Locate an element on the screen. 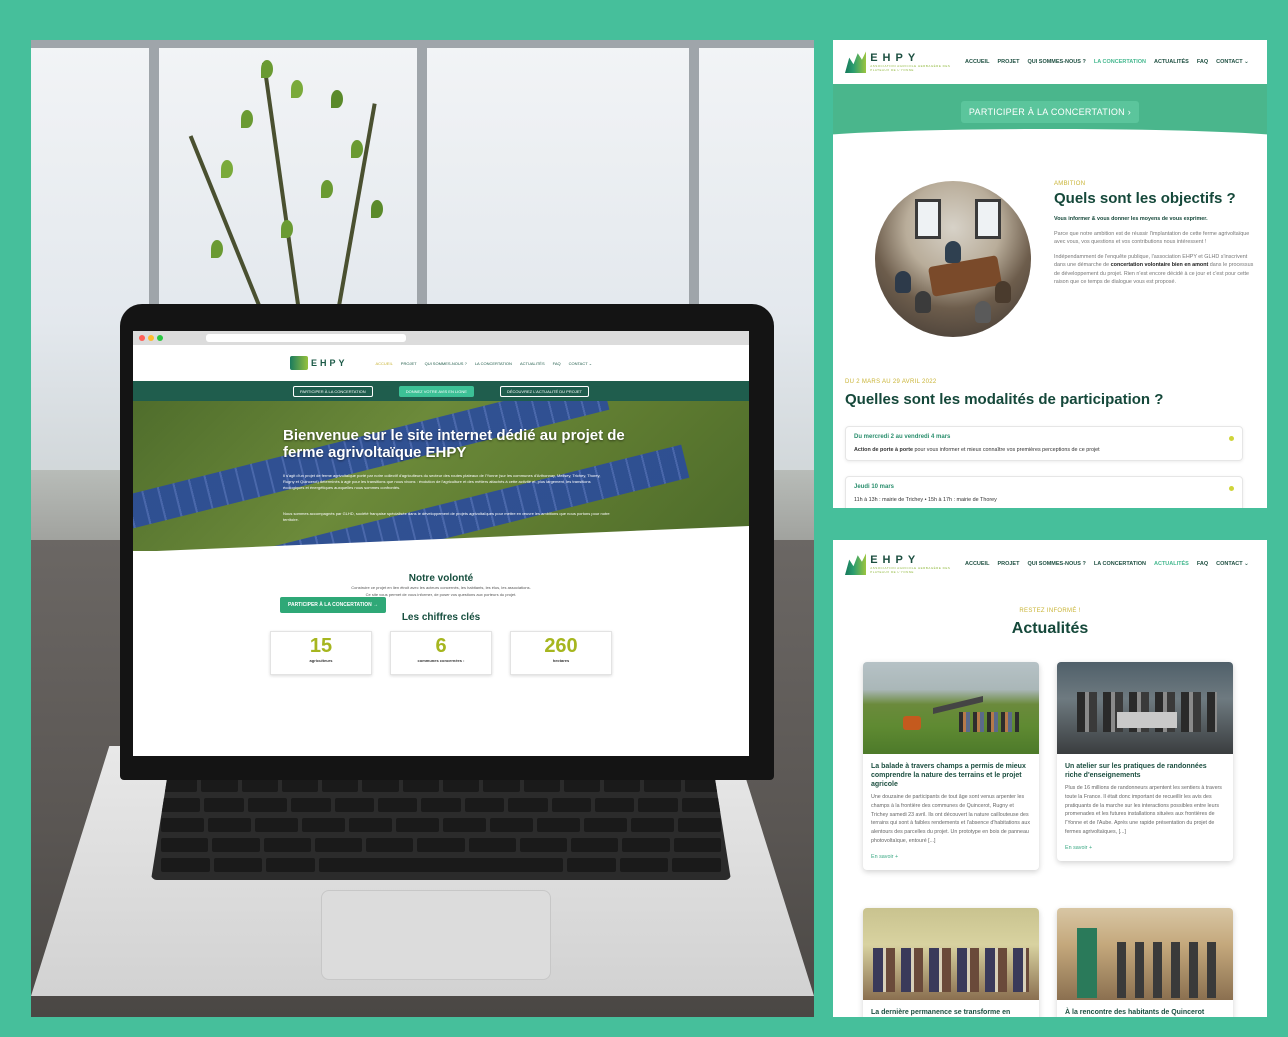  figure-value: 15 is located at coordinates (321, 646).